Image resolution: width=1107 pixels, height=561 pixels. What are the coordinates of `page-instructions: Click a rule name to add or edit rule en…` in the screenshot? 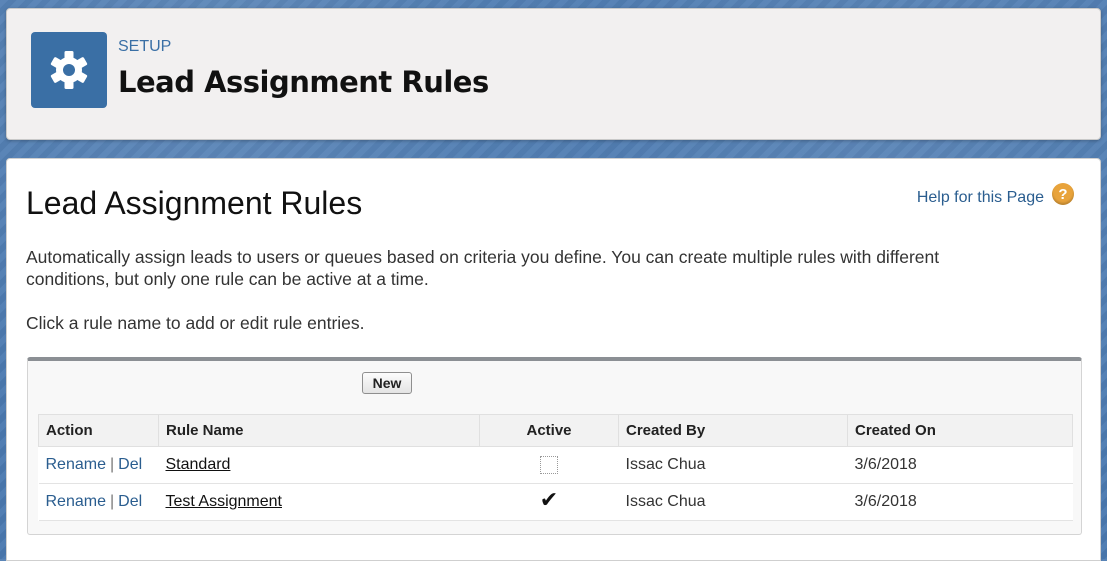 It's located at (195, 323).